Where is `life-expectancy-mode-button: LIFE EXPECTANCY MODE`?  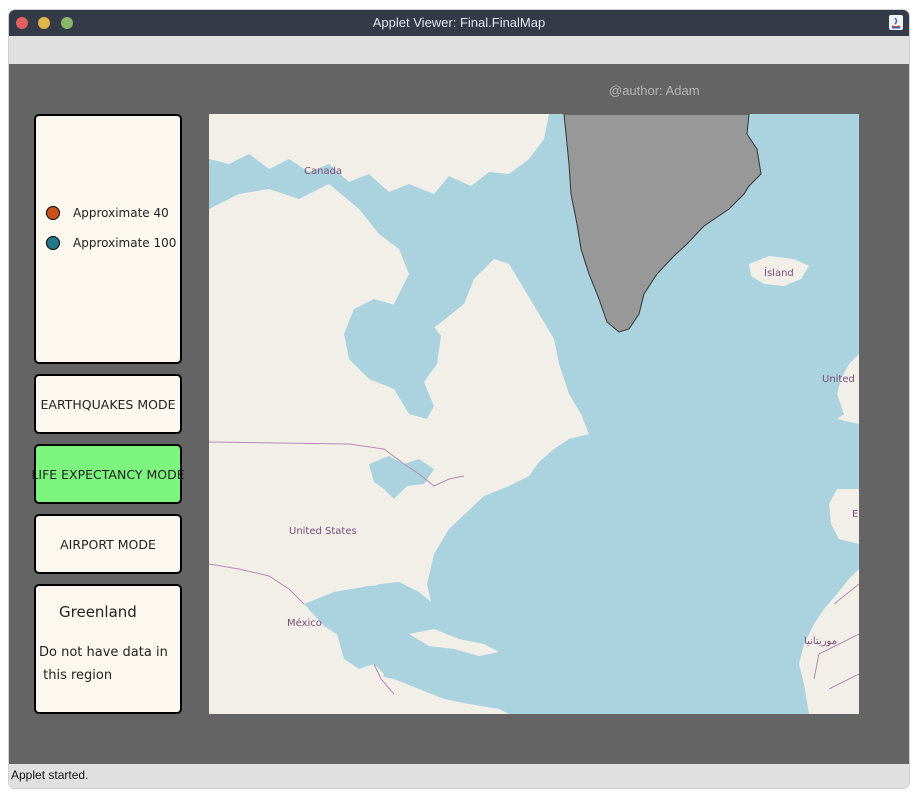 life-expectancy-mode-button: LIFE EXPECTANCY MODE is located at coordinates (108, 474).